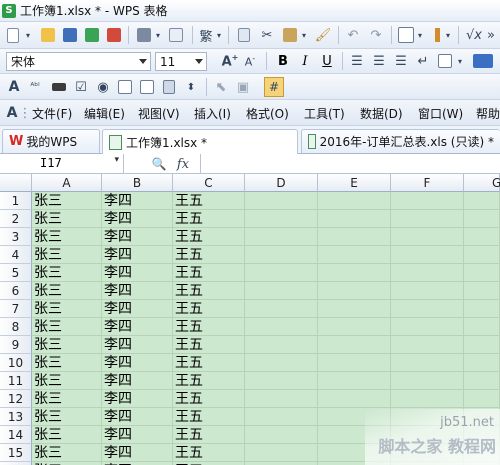 This screenshot has width=500, height=465. I want to click on column-header: F, so click(427, 183).